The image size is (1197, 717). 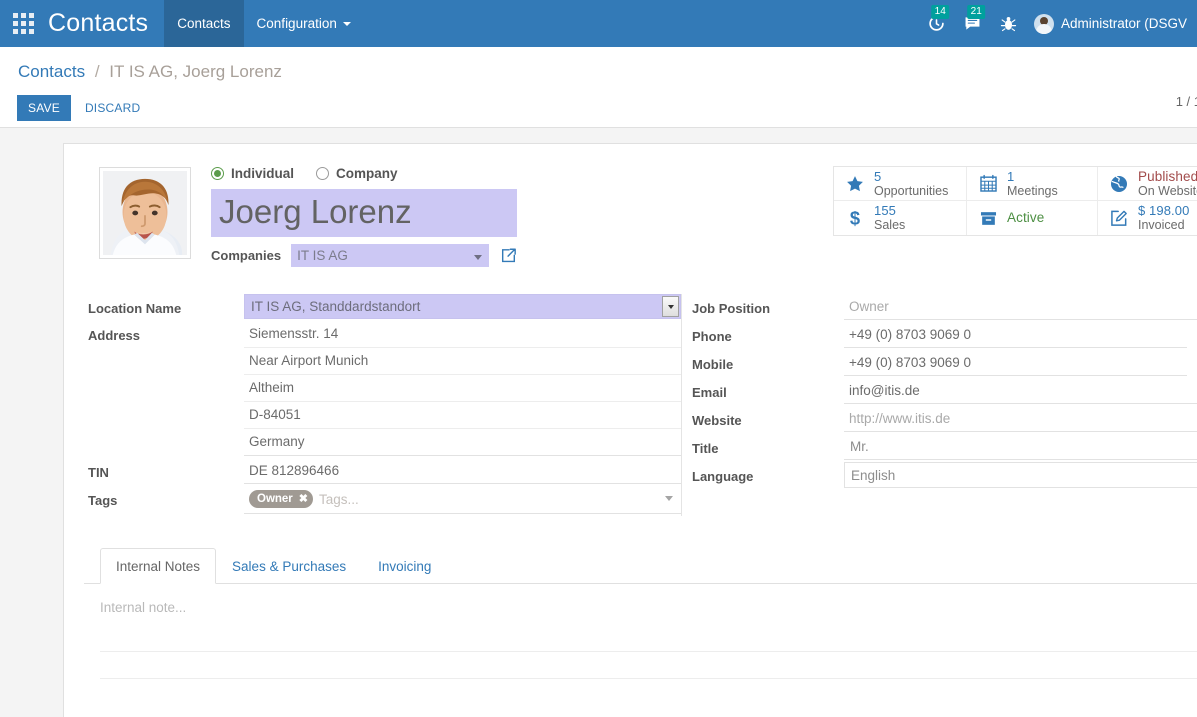 I want to click on title-value-wrap: Mr., so click(x=1020, y=447).